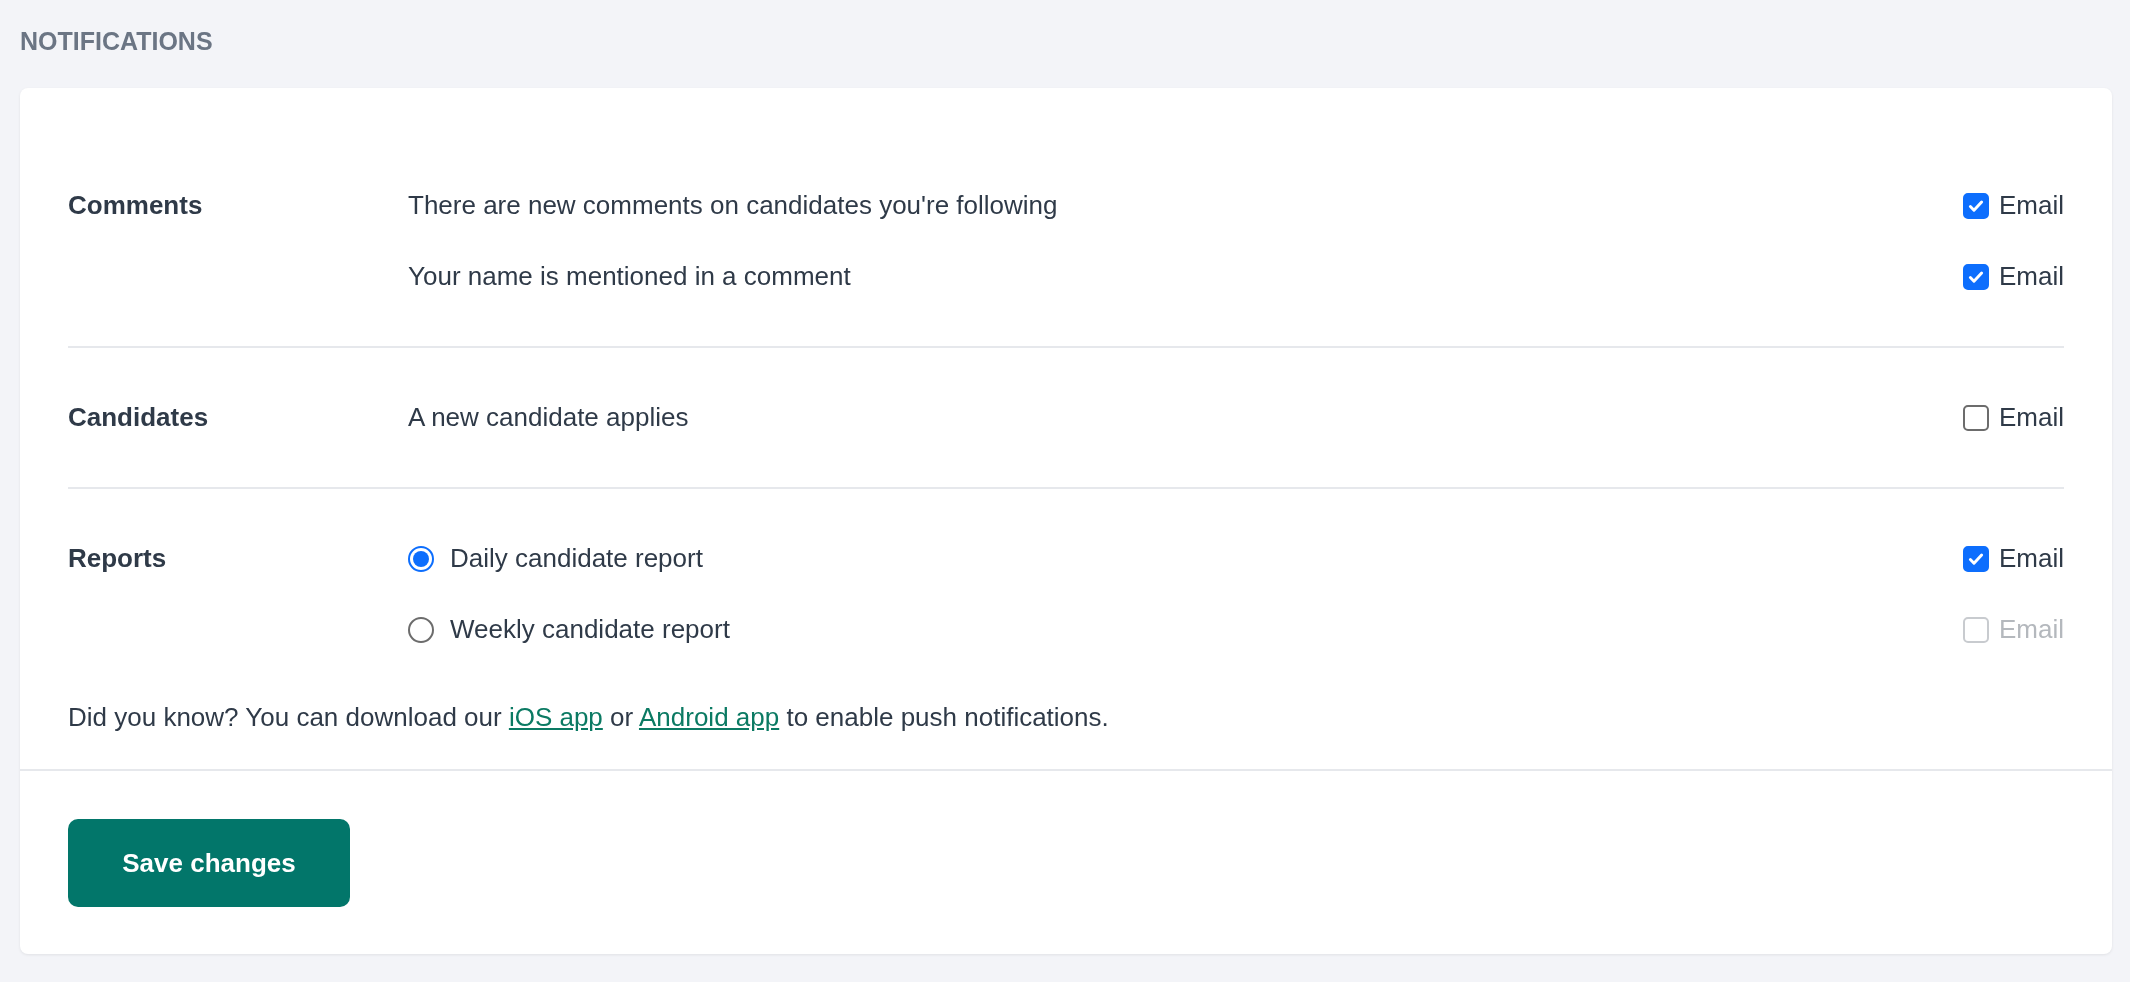  Describe the element at coordinates (576, 558) in the screenshot. I see `option-label: Daily candidate report` at that location.